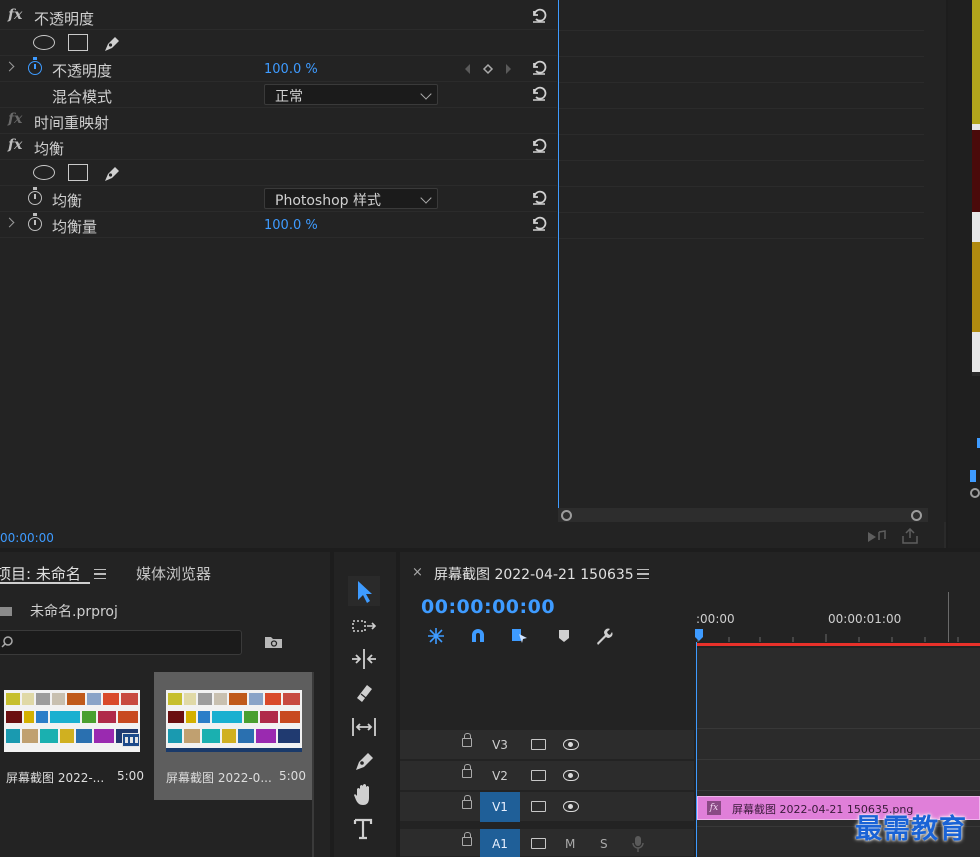 Image resolution: width=980 pixels, height=857 pixels. I want to click on pen-tool-icon, so click(364, 761).